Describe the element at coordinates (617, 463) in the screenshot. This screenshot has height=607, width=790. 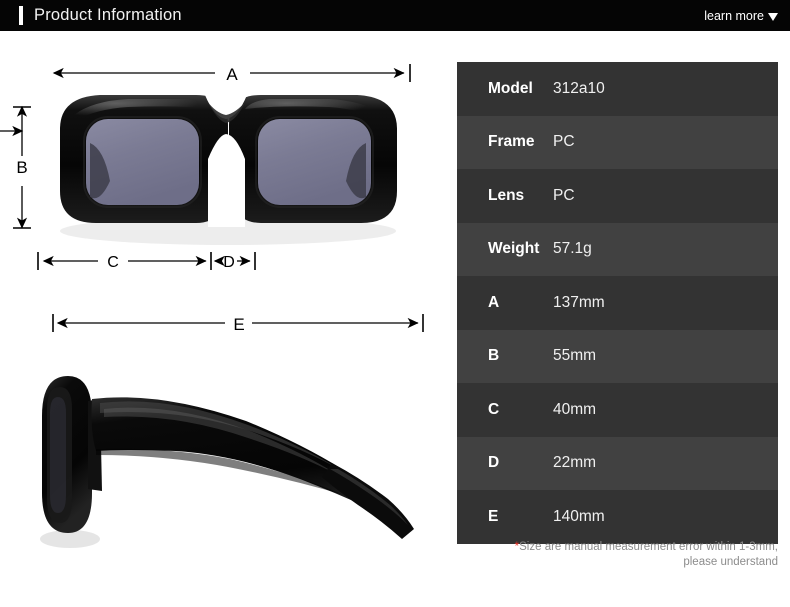
I see `table-row: D 22mm` at that location.